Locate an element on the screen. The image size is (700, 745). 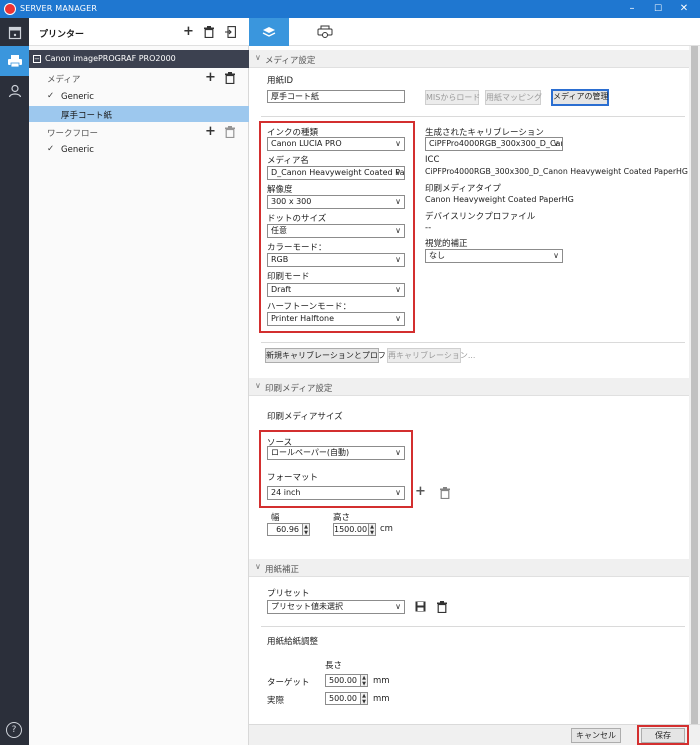
tab-printer-settings is located at coordinates (325, 32).